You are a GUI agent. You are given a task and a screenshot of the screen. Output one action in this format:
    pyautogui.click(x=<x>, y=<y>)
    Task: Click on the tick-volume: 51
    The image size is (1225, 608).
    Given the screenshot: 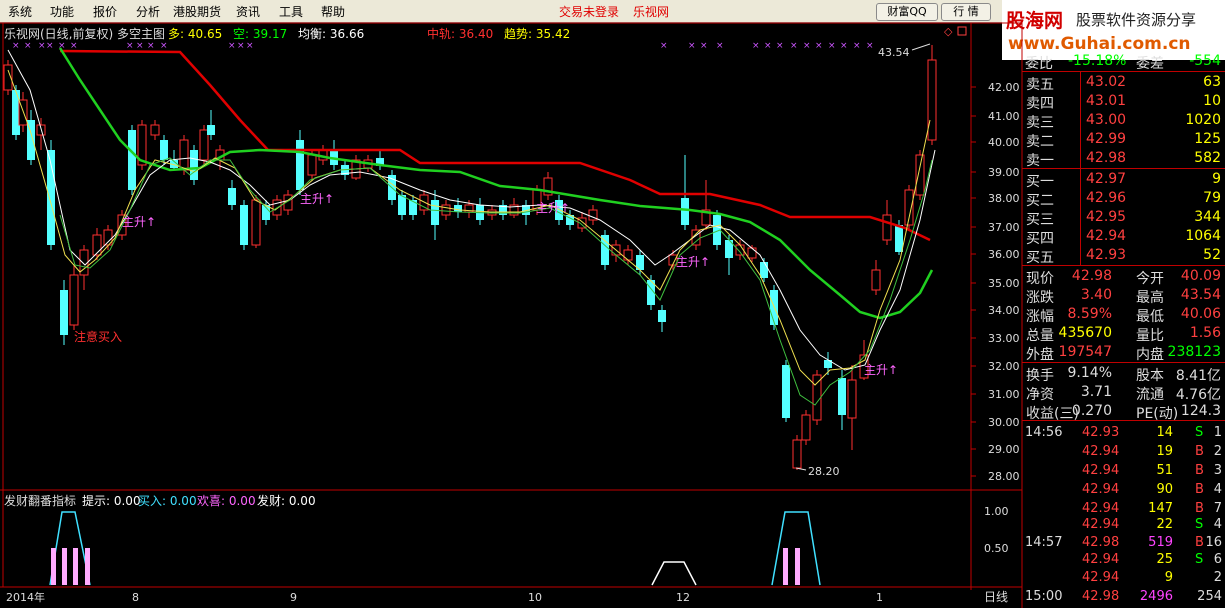 What is the action you would take?
    pyautogui.click(x=1164, y=470)
    